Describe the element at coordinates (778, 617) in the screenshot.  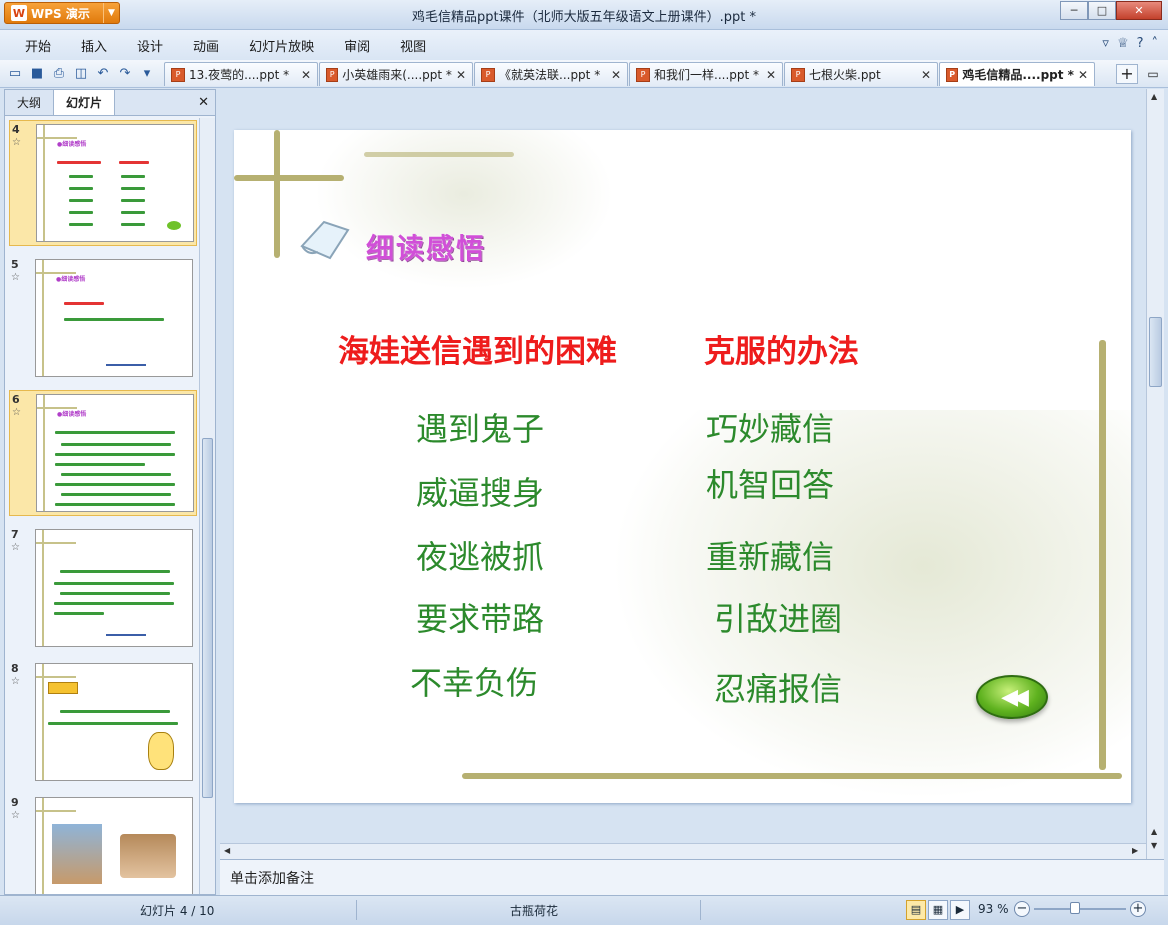
I see `solution-item: 引敌进圈` at that location.